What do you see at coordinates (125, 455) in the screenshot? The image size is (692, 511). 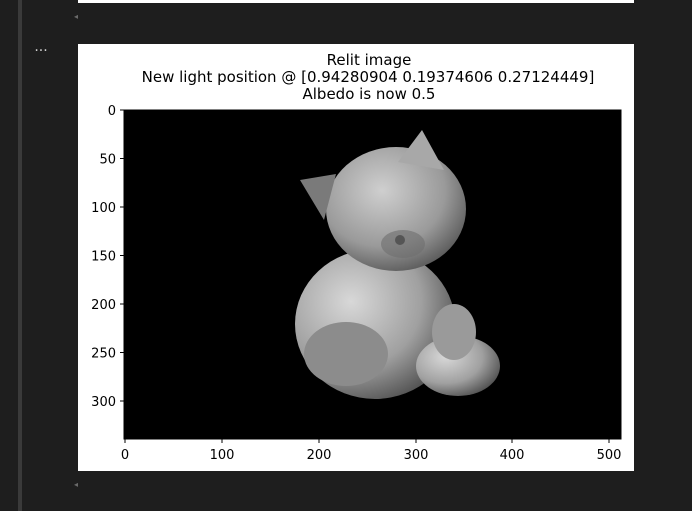 I see `x-tick-label: 0` at bounding box center [125, 455].